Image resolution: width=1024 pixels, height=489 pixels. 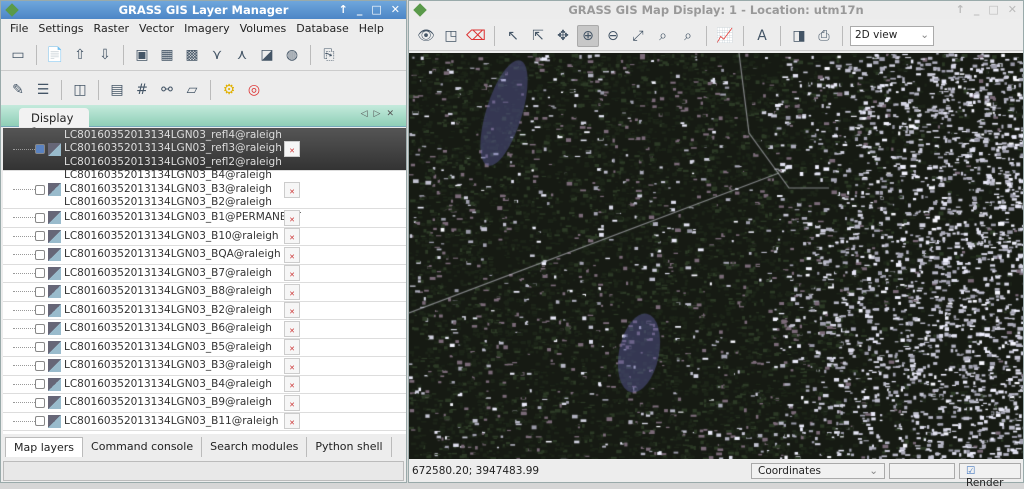 What do you see at coordinates (322, 28) in the screenshot?
I see `menu-database: Database` at bounding box center [322, 28].